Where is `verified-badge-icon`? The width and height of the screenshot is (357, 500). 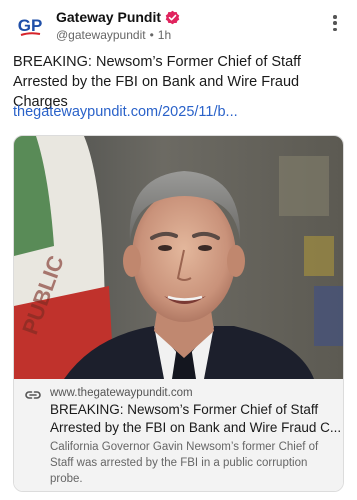
verified-badge-icon is located at coordinates (172, 17).